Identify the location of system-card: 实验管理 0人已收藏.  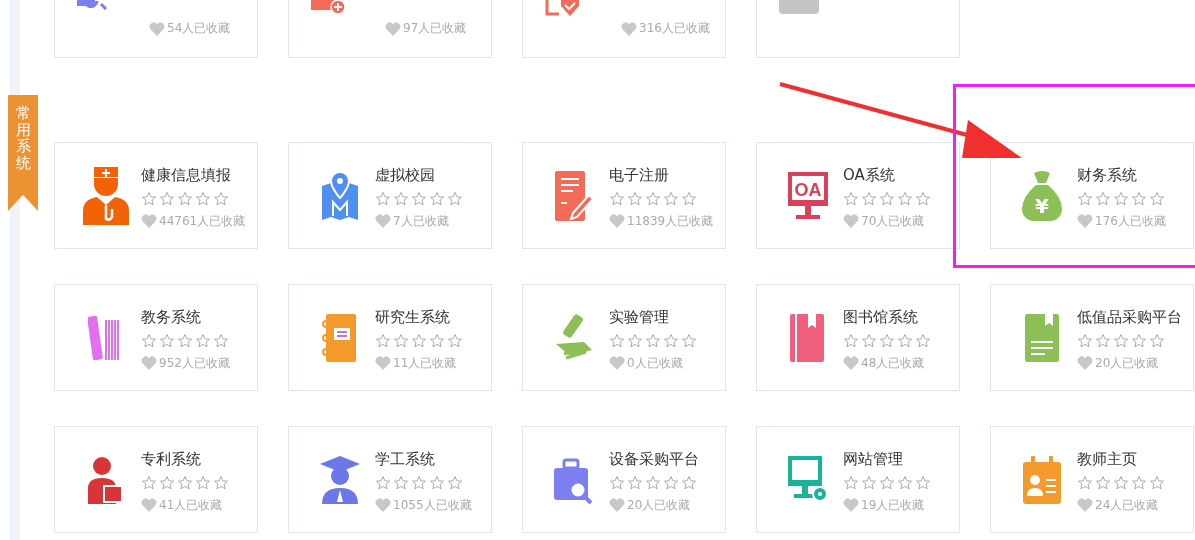
(624, 337).